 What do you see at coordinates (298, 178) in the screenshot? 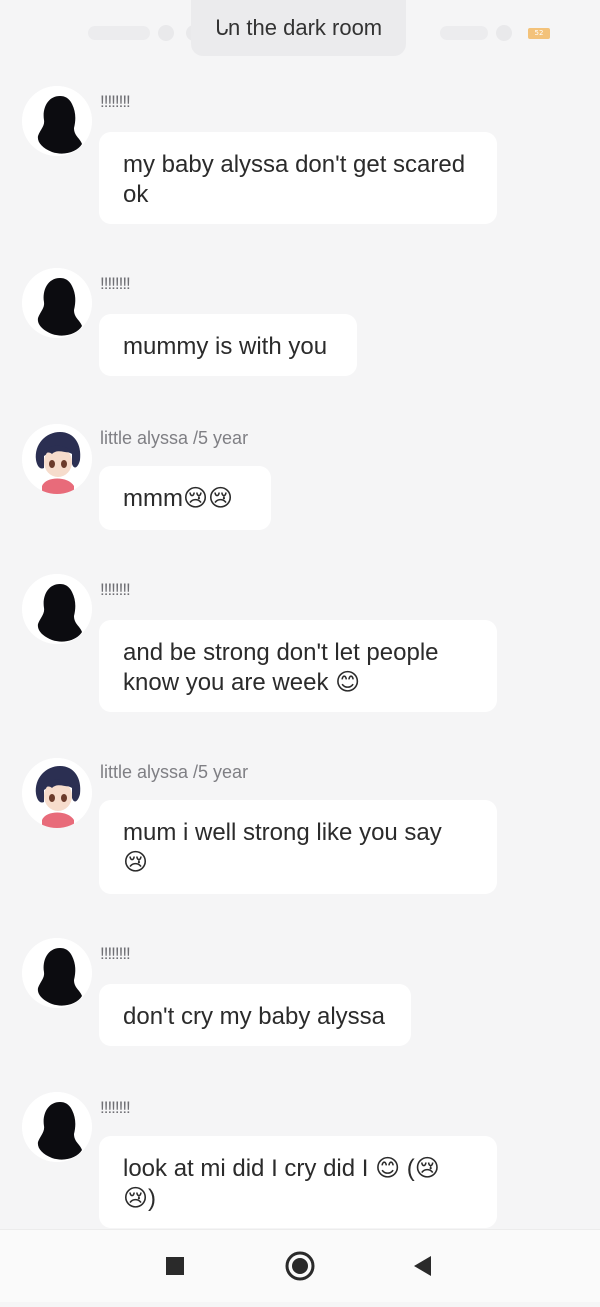
I see `message-bubble: my baby alyssa don't get scared ok` at bounding box center [298, 178].